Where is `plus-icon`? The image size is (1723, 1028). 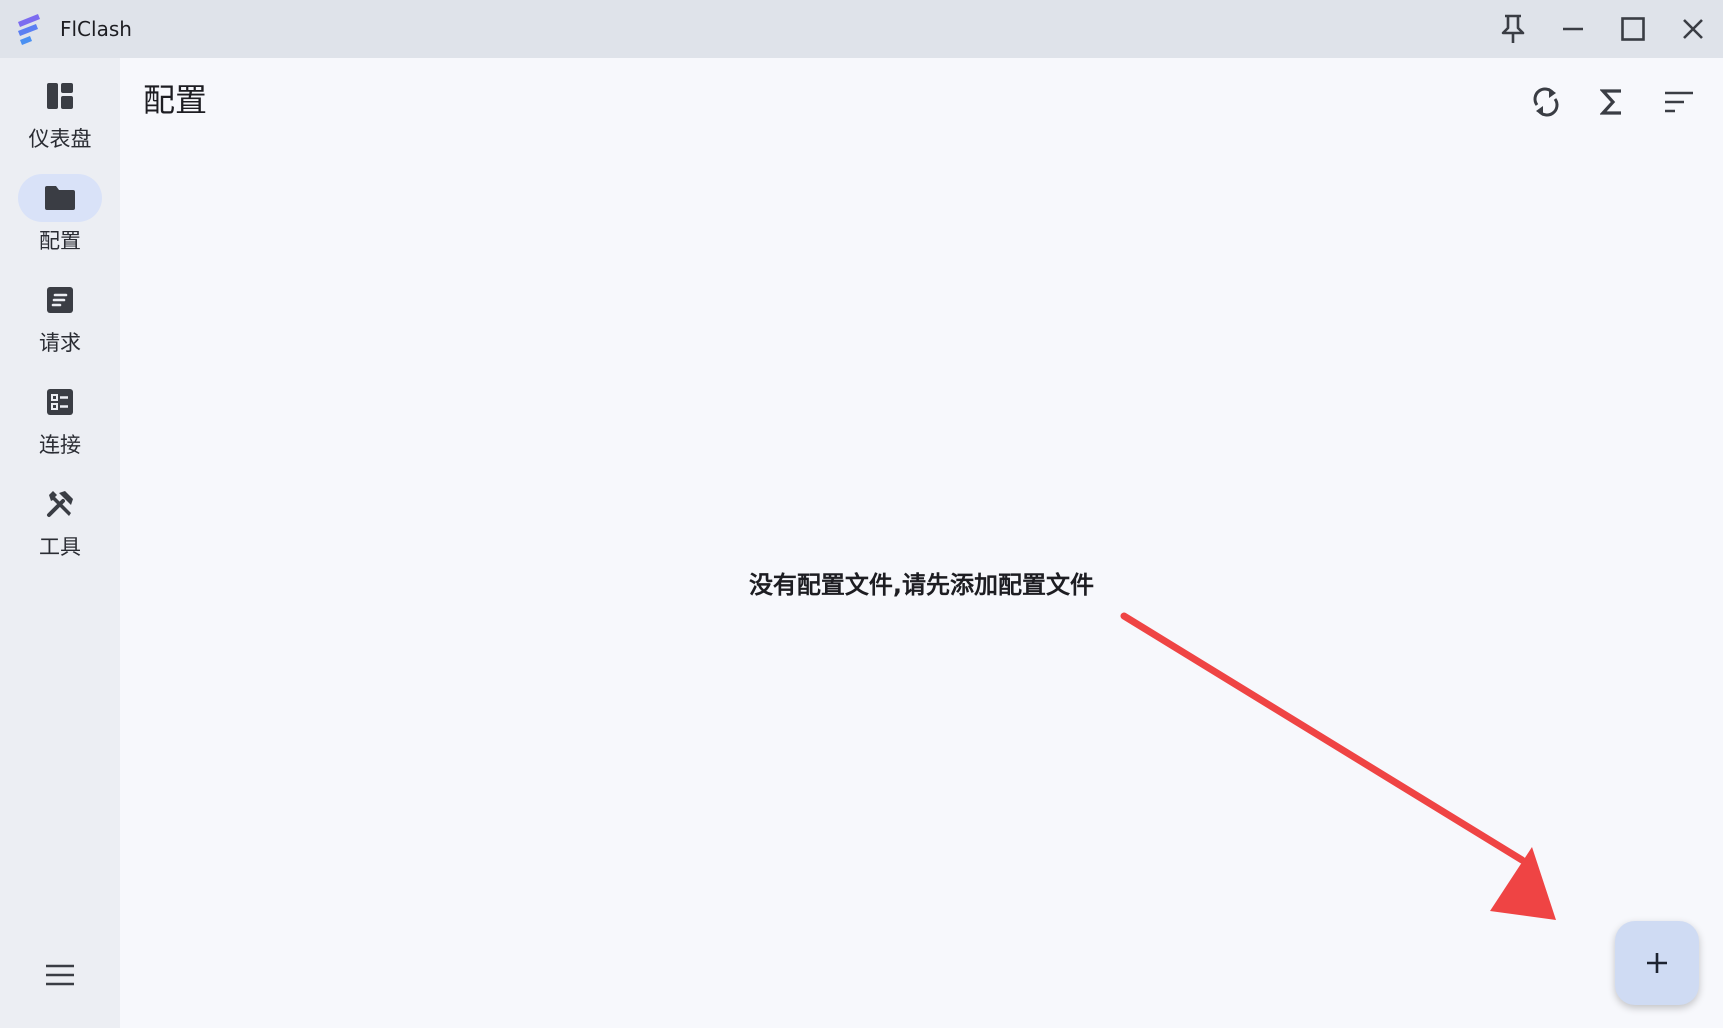
plus-icon is located at coordinates (1657, 963).